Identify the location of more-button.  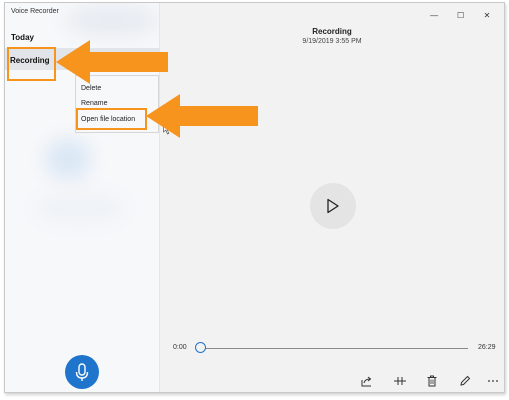
(493, 381).